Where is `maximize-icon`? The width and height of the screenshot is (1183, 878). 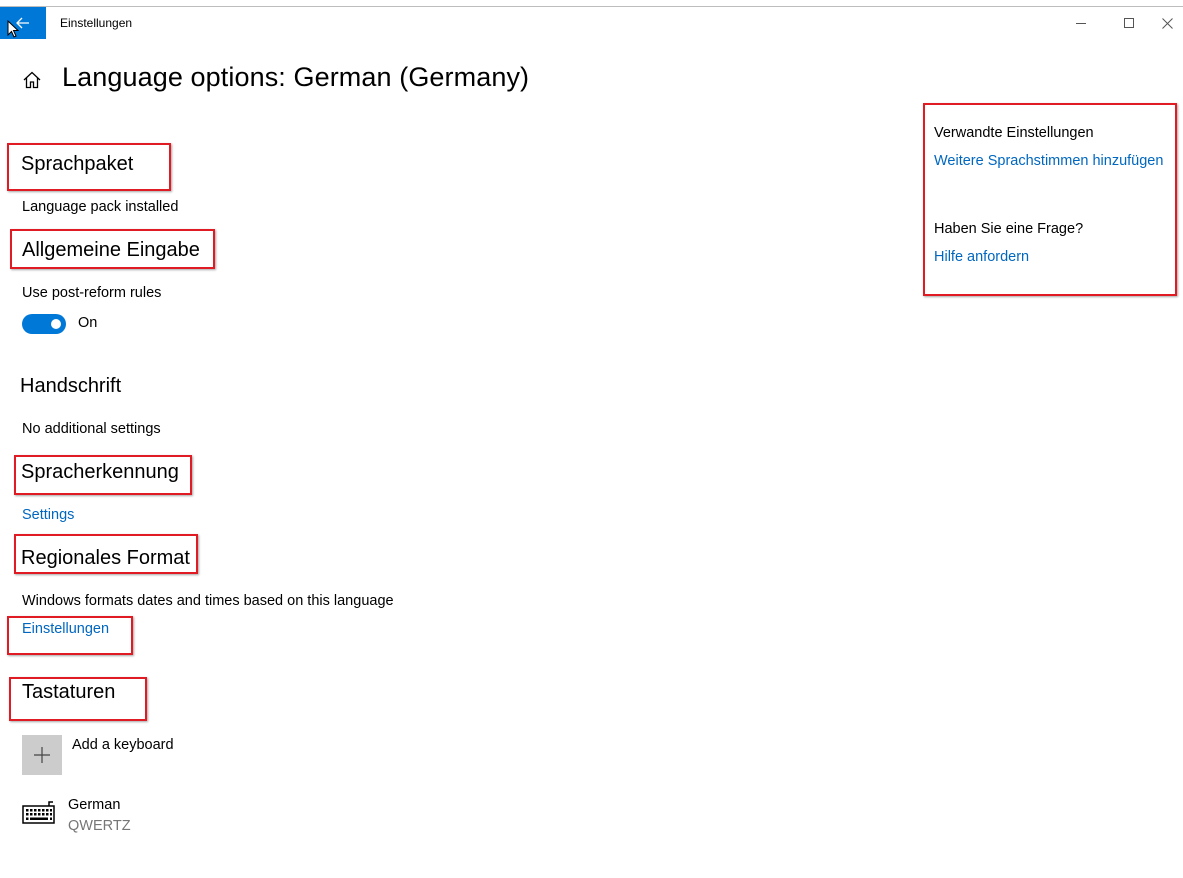
maximize-icon is located at coordinates (1129, 23).